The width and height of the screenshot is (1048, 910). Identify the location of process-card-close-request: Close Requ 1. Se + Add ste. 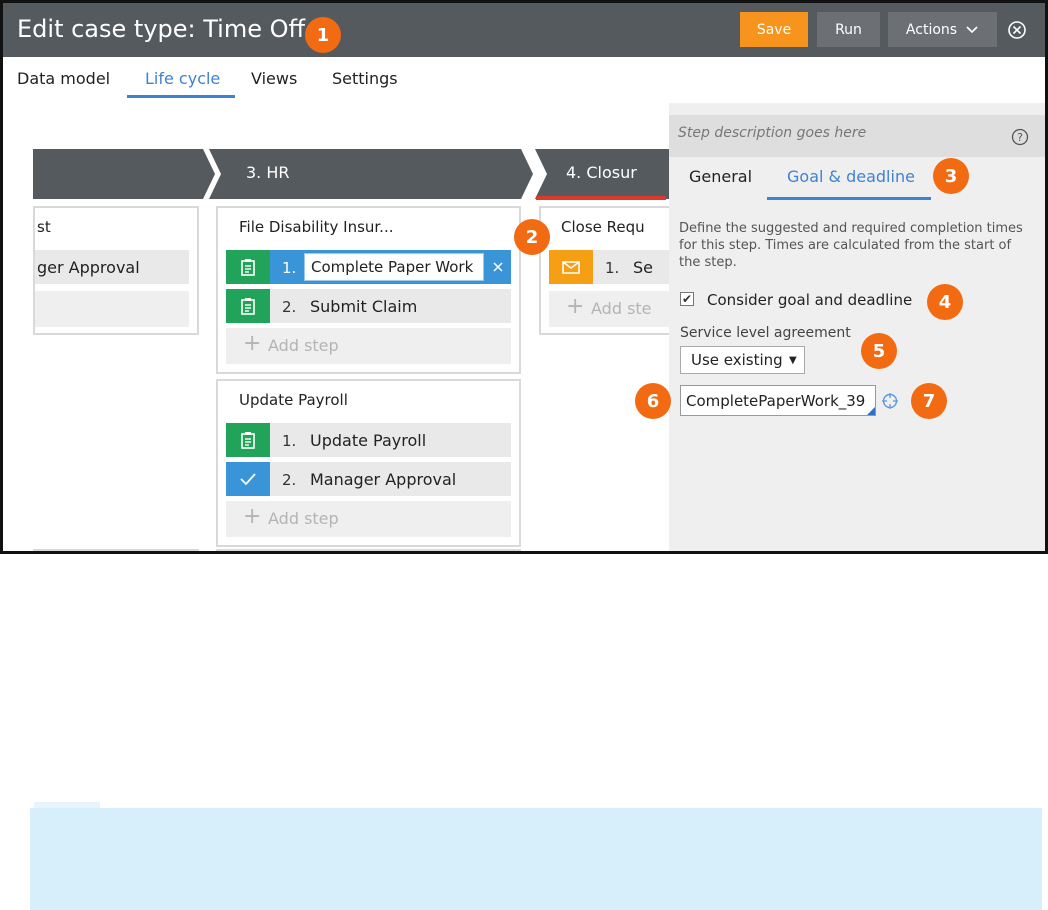
(604, 270).